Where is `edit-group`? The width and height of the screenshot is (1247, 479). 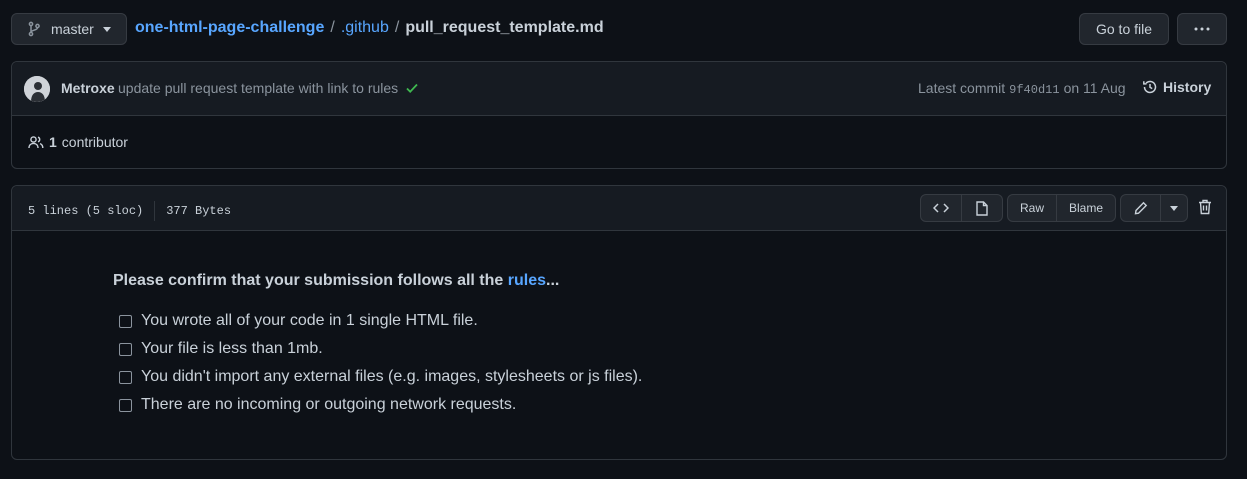 edit-group is located at coordinates (1154, 208).